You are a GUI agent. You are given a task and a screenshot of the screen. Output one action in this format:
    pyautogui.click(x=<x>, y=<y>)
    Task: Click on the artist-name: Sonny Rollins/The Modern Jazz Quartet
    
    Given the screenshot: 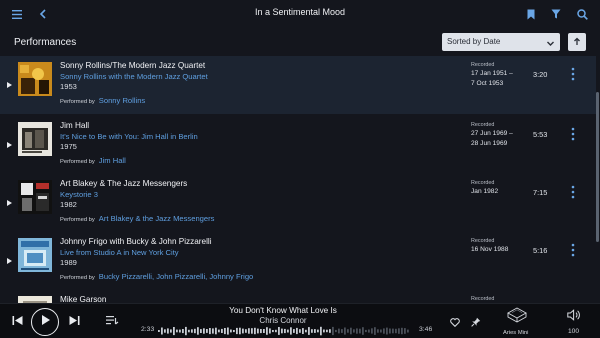 What is the action you would take?
    pyautogui.click(x=133, y=65)
    